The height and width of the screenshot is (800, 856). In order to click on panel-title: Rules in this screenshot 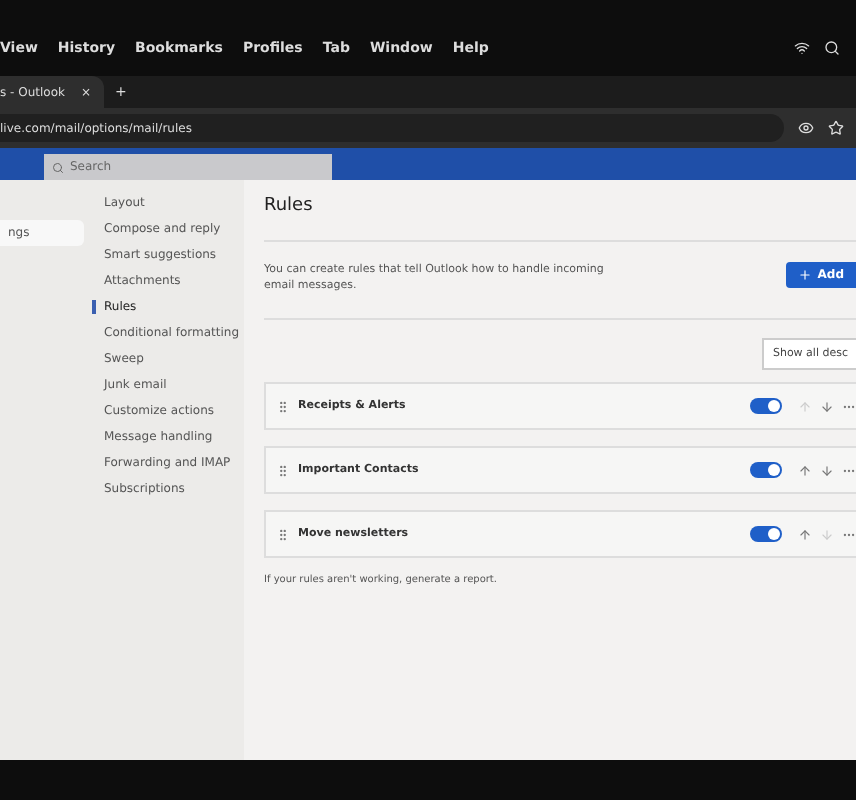, I will do `click(560, 219)`.